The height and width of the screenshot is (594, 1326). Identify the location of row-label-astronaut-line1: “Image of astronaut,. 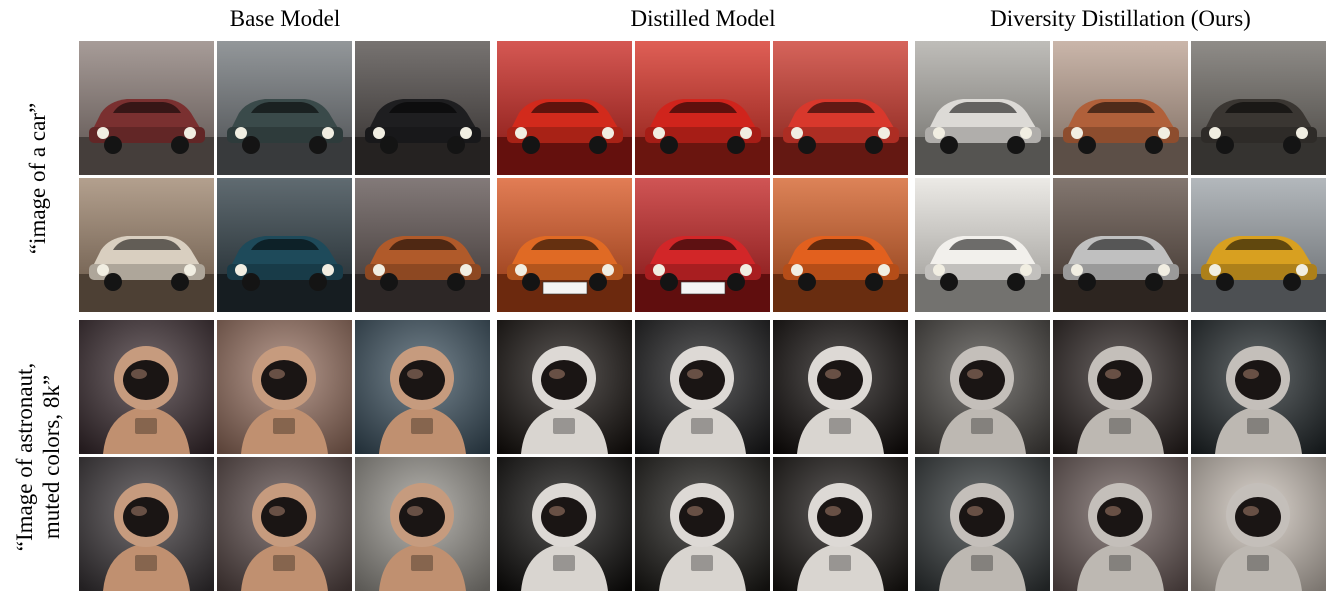
(24, 457).